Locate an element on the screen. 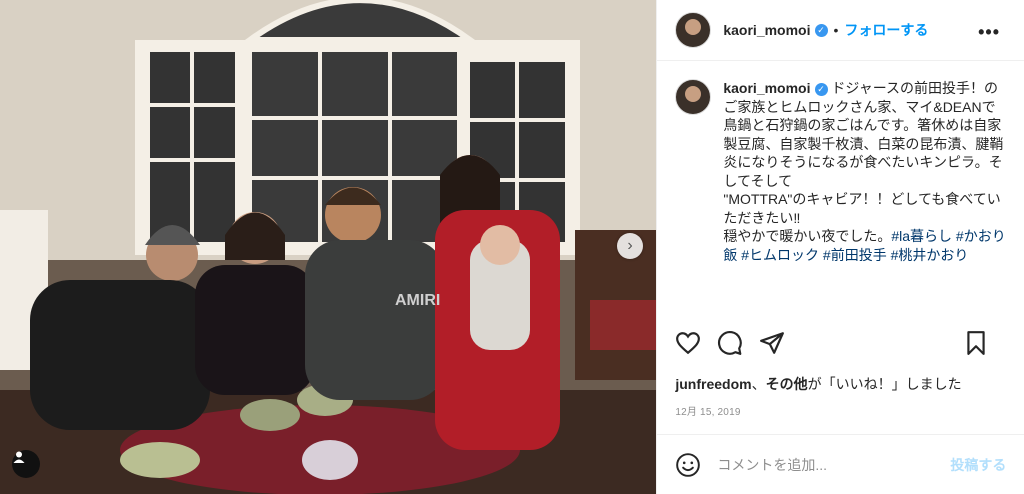  next-photo-button: › is located at coordinates (630, 246).